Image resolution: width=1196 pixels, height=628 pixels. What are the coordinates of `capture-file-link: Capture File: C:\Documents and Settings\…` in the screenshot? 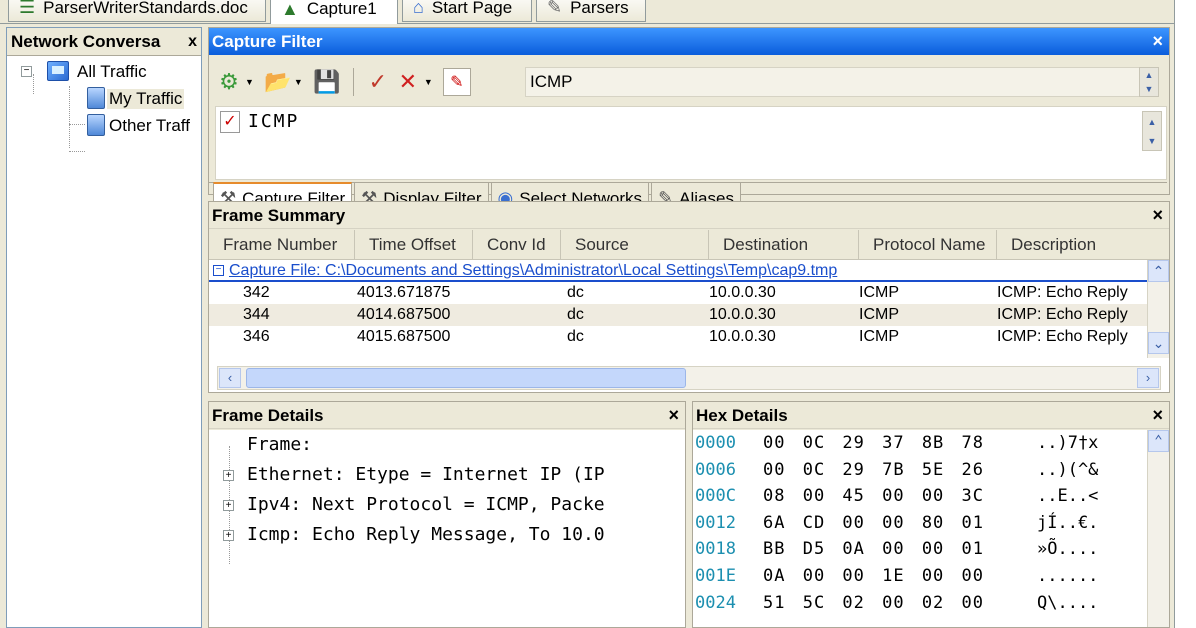 It's located at (533, 270).